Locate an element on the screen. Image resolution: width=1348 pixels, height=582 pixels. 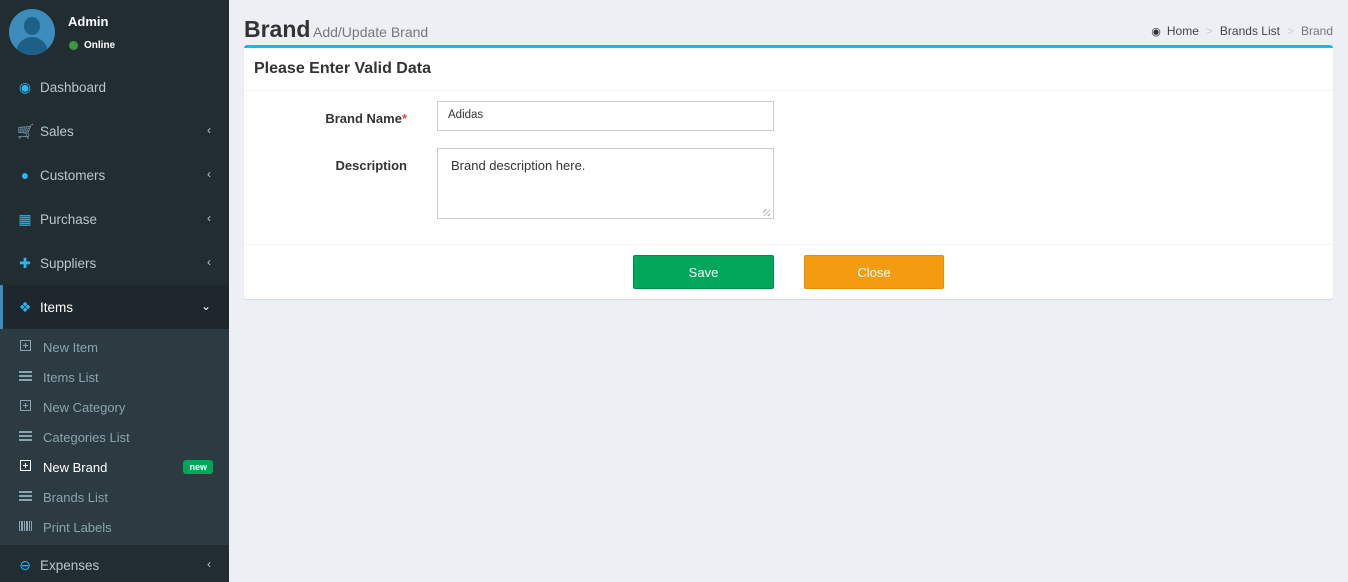
submenu-item-new-brand: New Brand new is located at coordinates (114, 467).